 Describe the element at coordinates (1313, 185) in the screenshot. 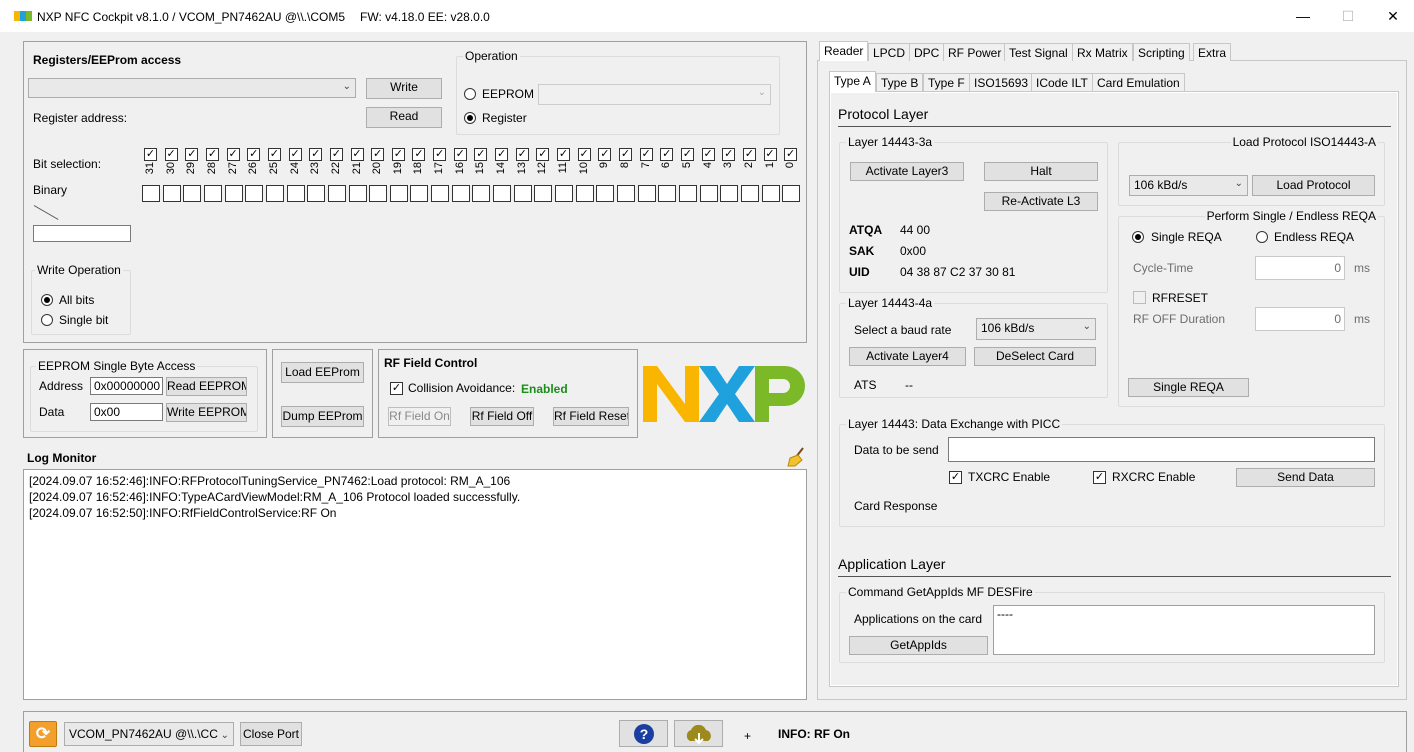

I see `load-protocol-button: Load Protocol` at that location.